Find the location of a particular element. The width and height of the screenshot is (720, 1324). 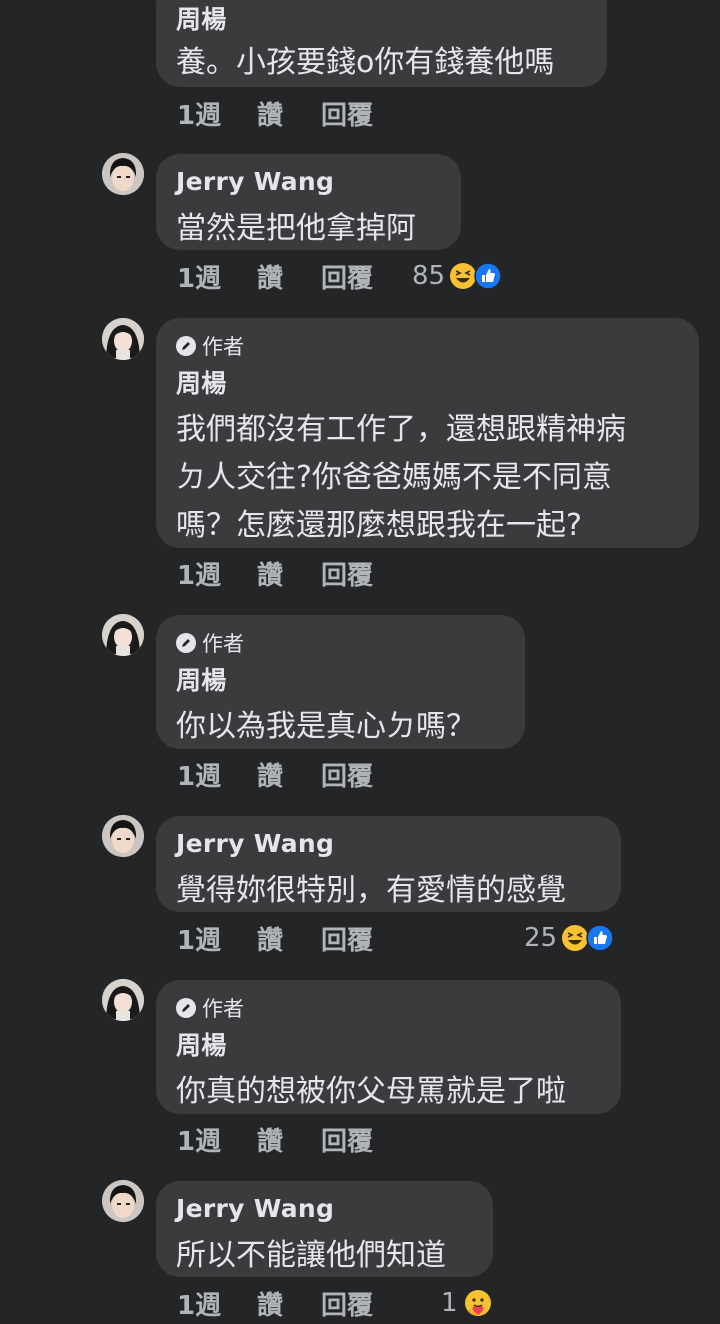

comment-bubble: Jerry Wang 覺得妳很特別，有愛情的感覺 is located at coordinates (388, 864).